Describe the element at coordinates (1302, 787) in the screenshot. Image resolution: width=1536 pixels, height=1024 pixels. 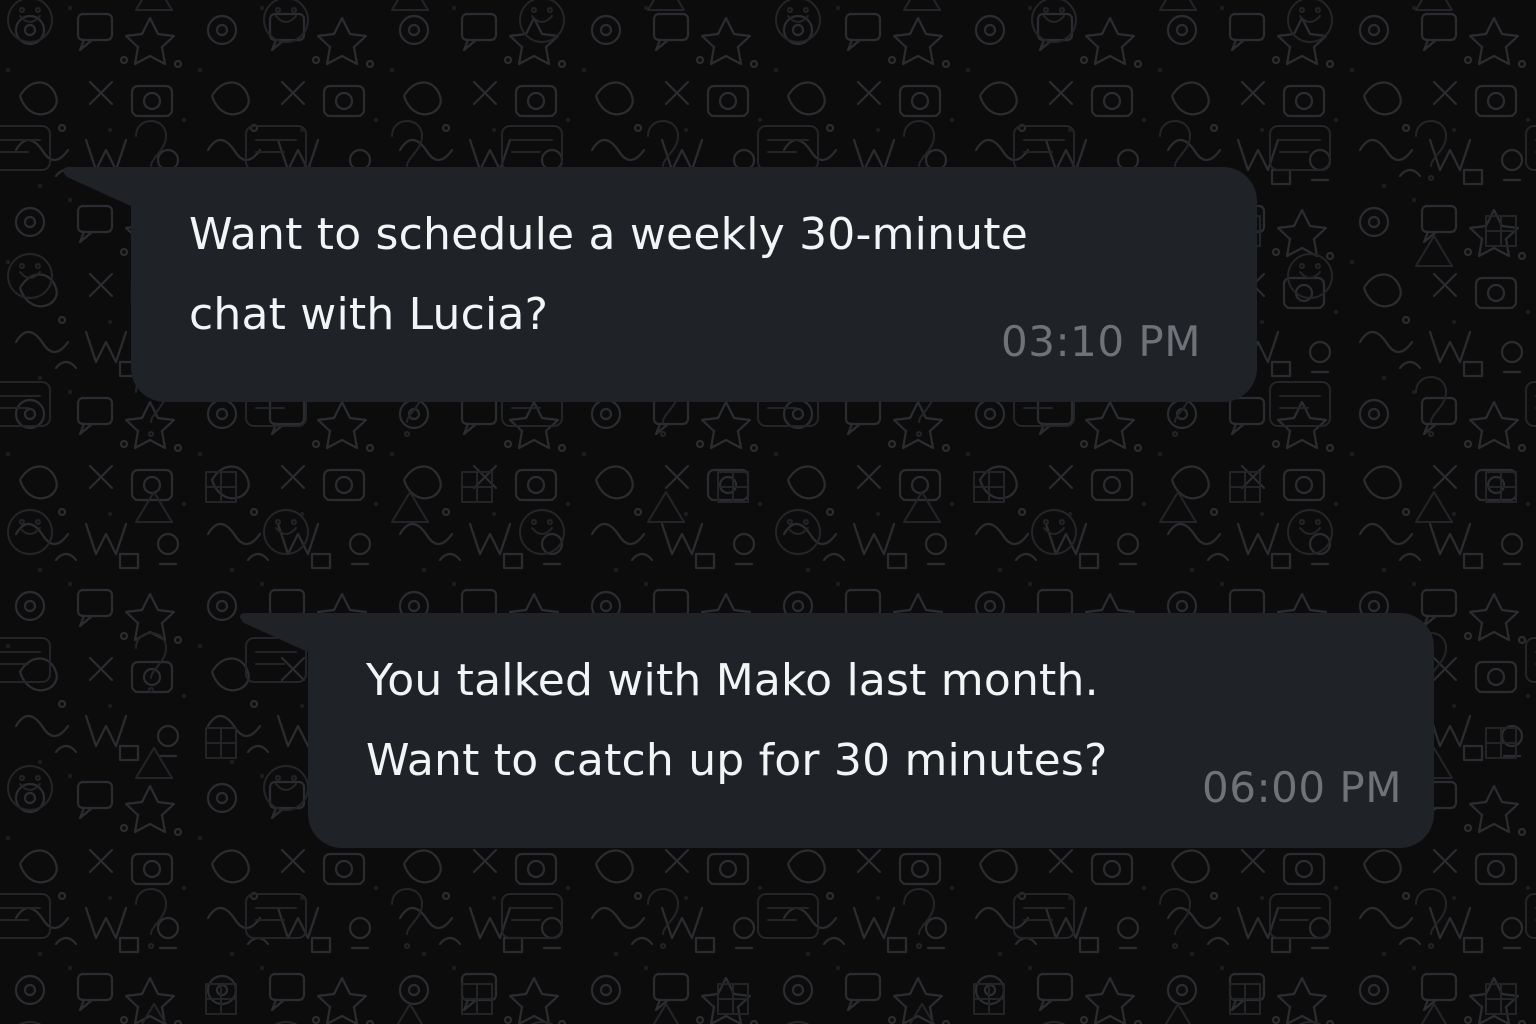
I see `message-timestamp: 06:00 PM` at that location.